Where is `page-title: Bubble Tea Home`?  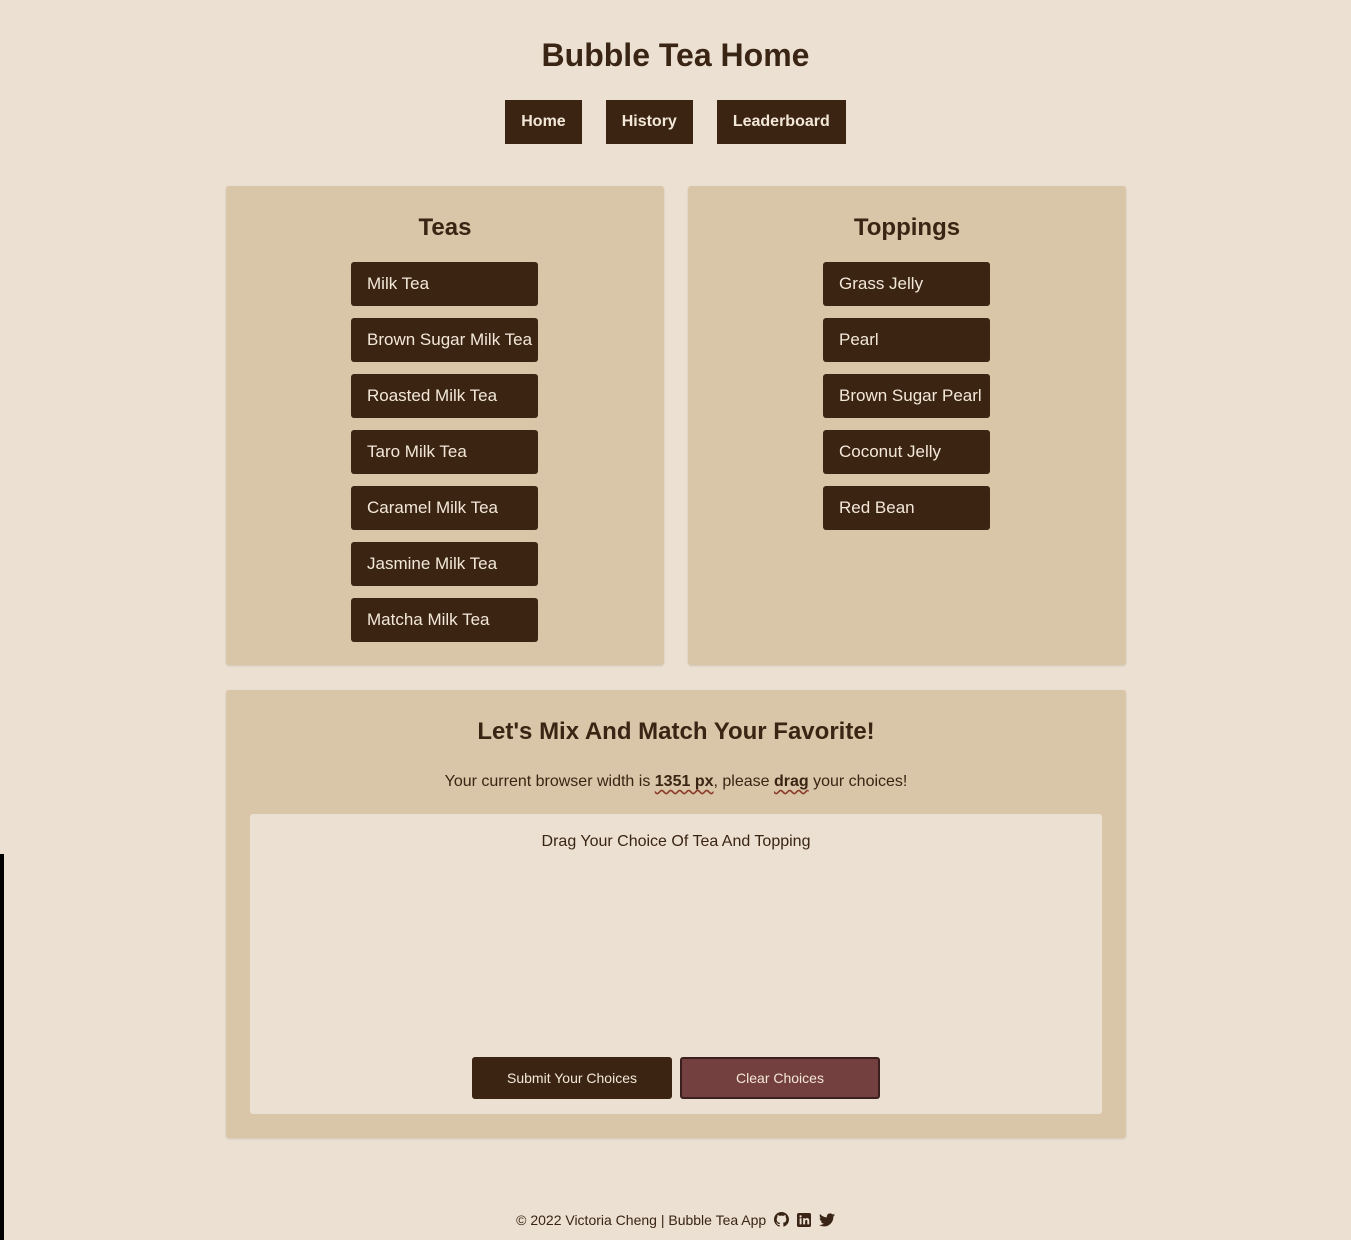 page-title: Bubble Tea Home is located at coordinates (675, 55).